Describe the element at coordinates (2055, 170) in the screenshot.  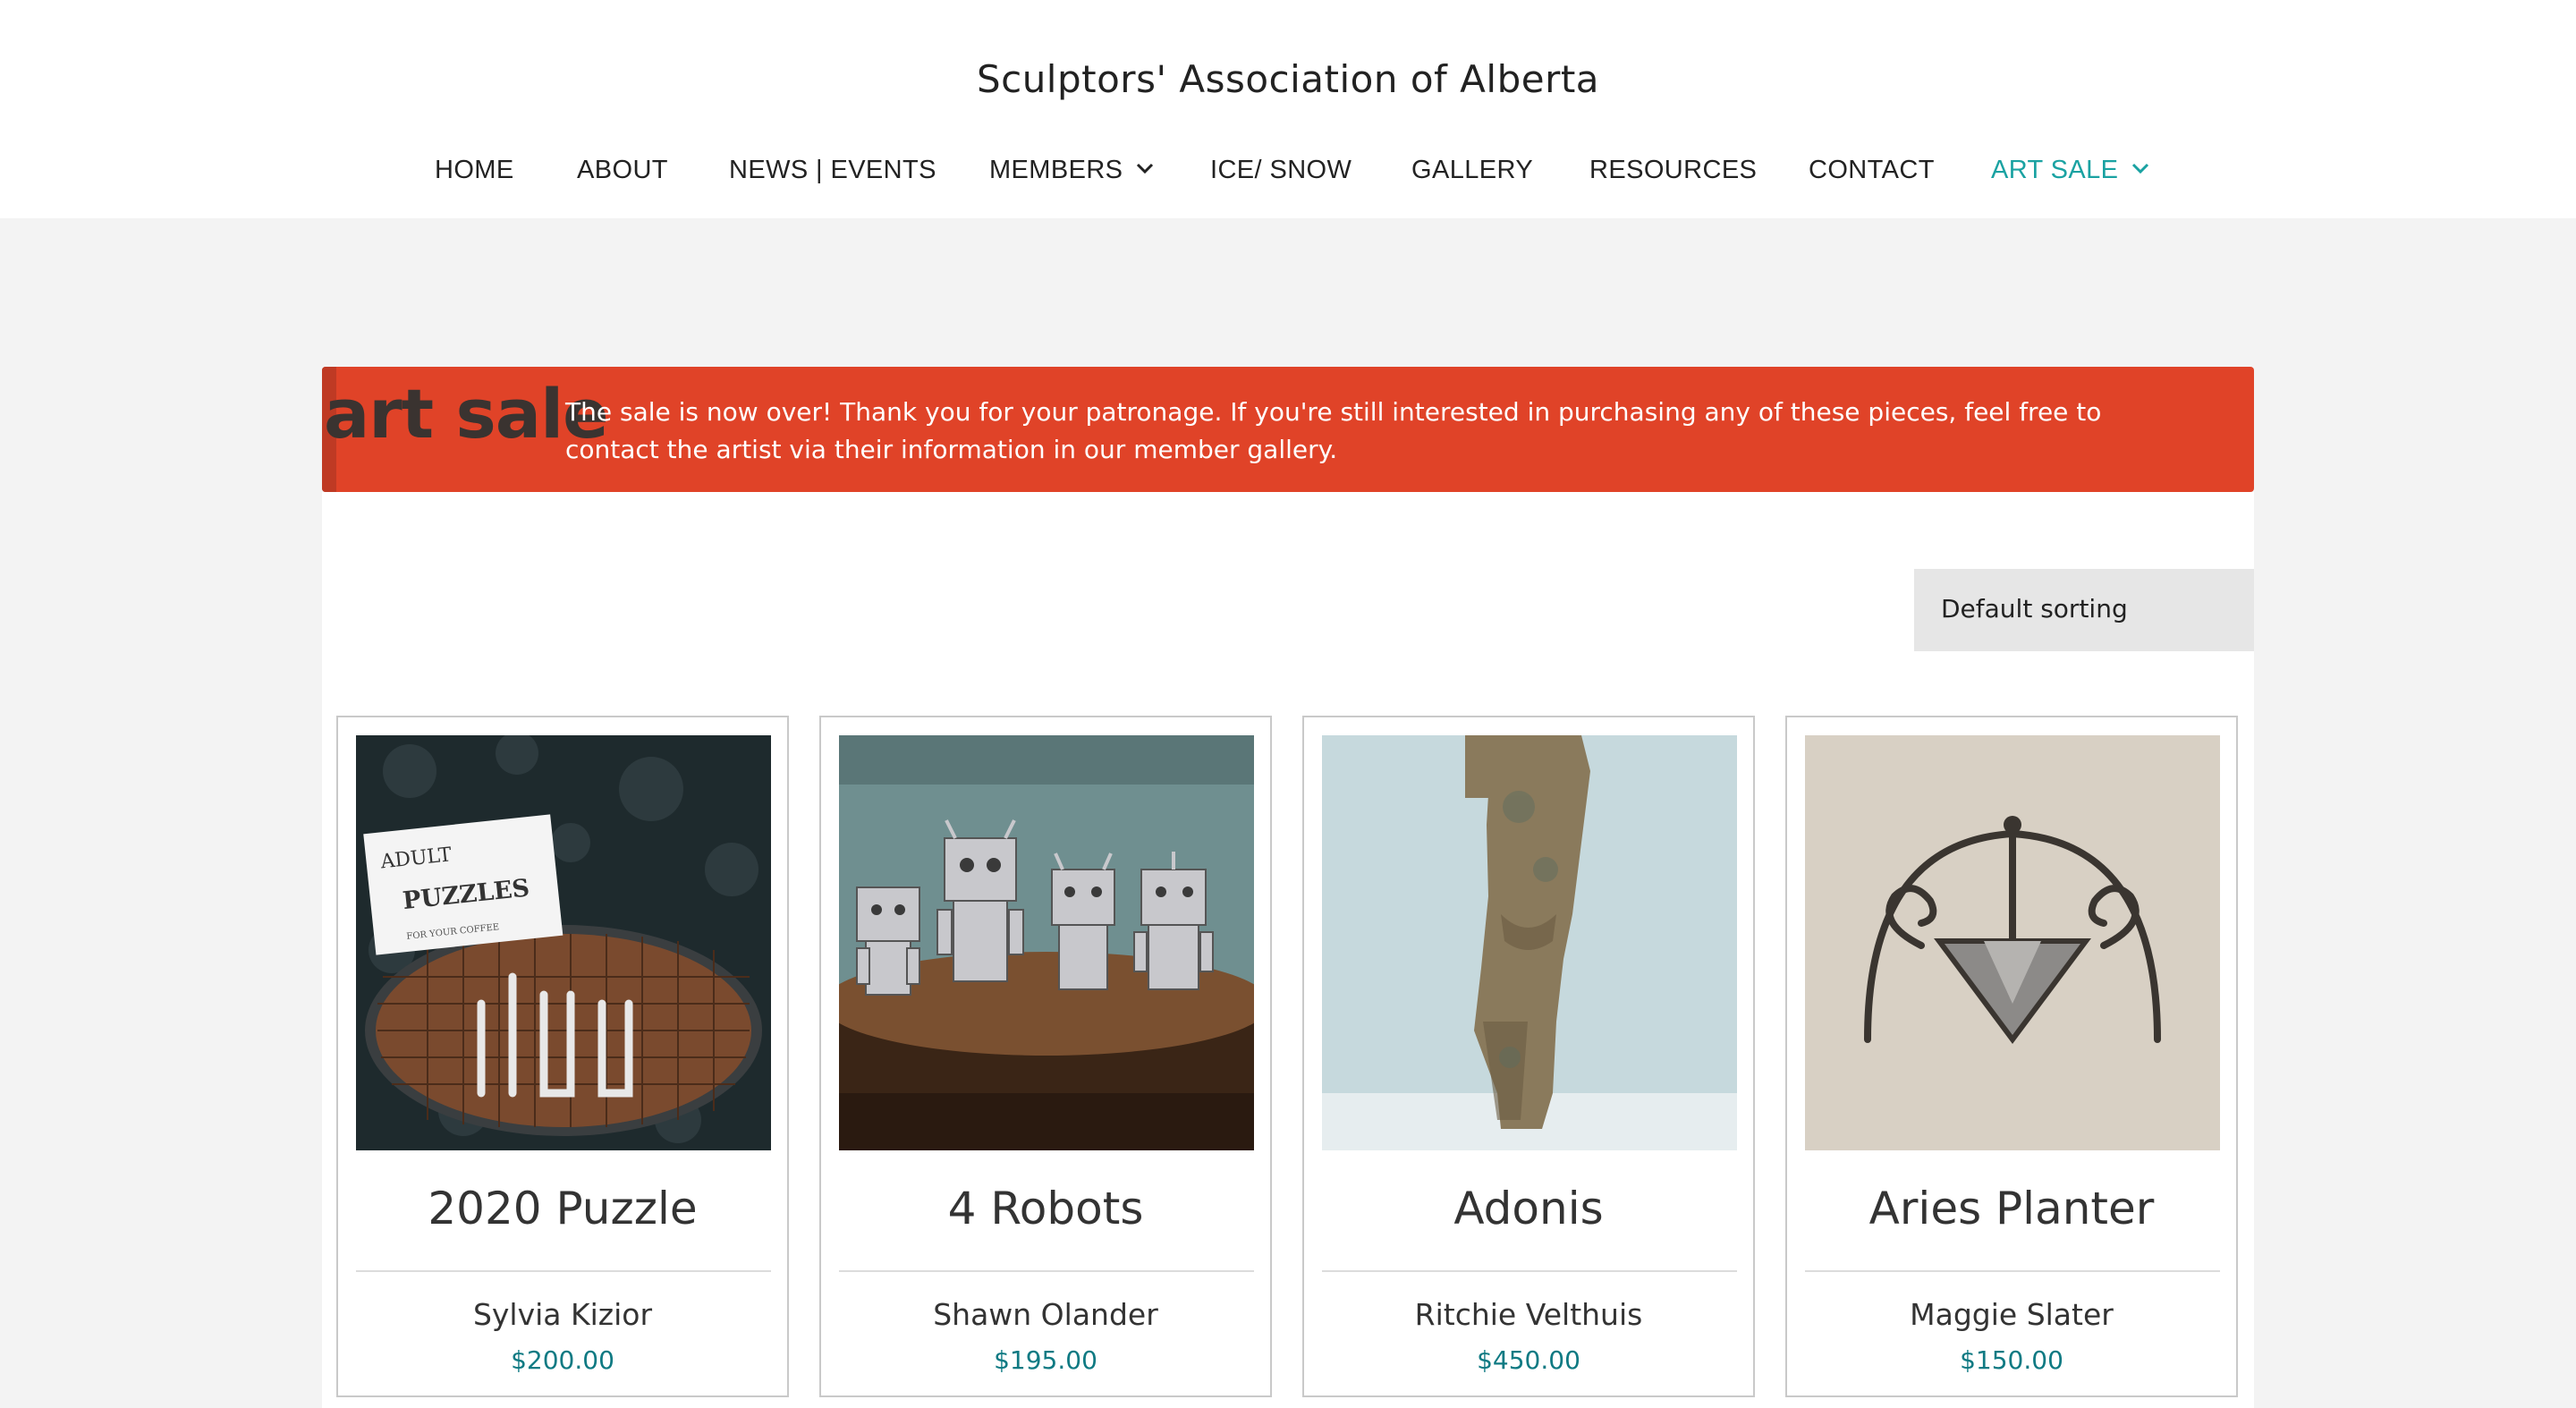
I see `nav-item-art-sale-label: ART SALE` at that location.